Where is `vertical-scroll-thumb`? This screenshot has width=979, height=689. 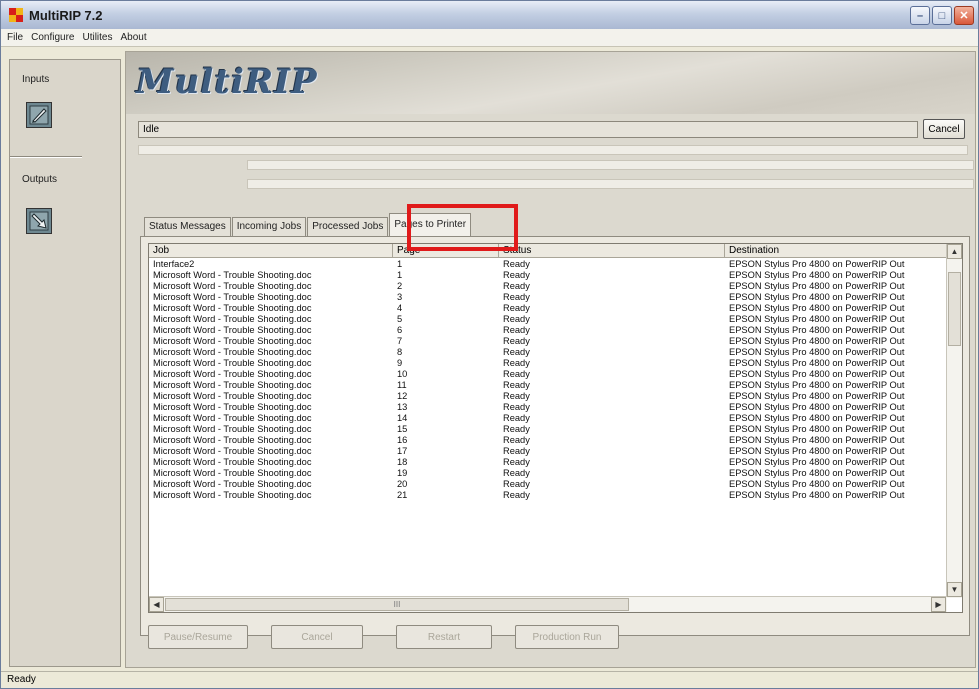 vertical-scroll-thumb is located at coordinates (954, 309).